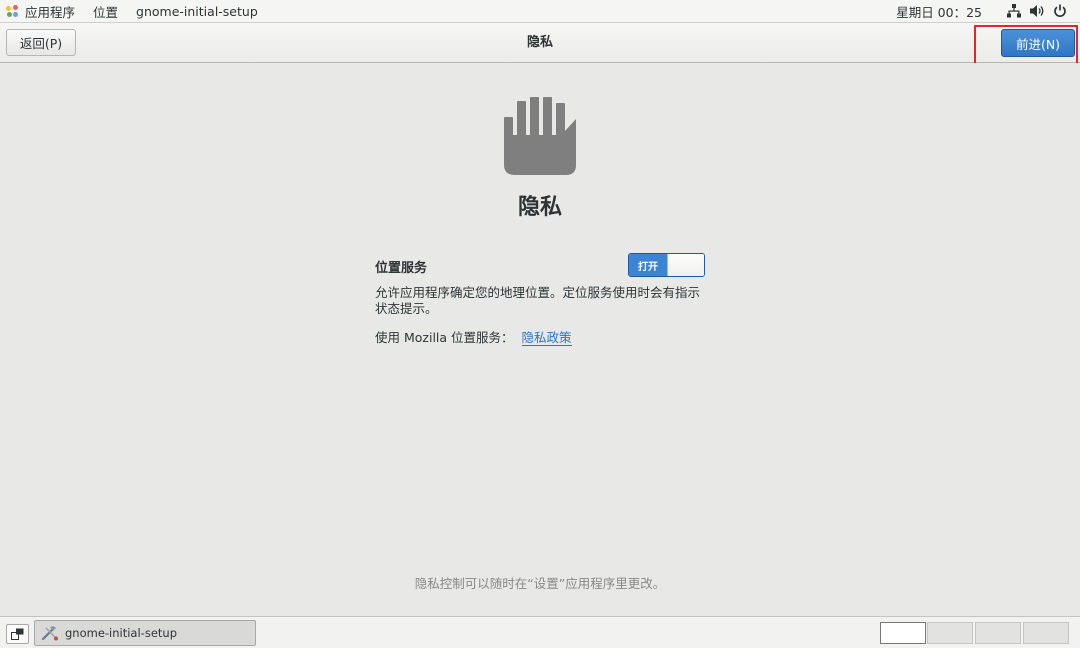  Describe the element at coordinates (540, 583) in the screenshot. I see `footer-note: 隐私控制可以随时在“设置”应用程序里更改。` at that location.